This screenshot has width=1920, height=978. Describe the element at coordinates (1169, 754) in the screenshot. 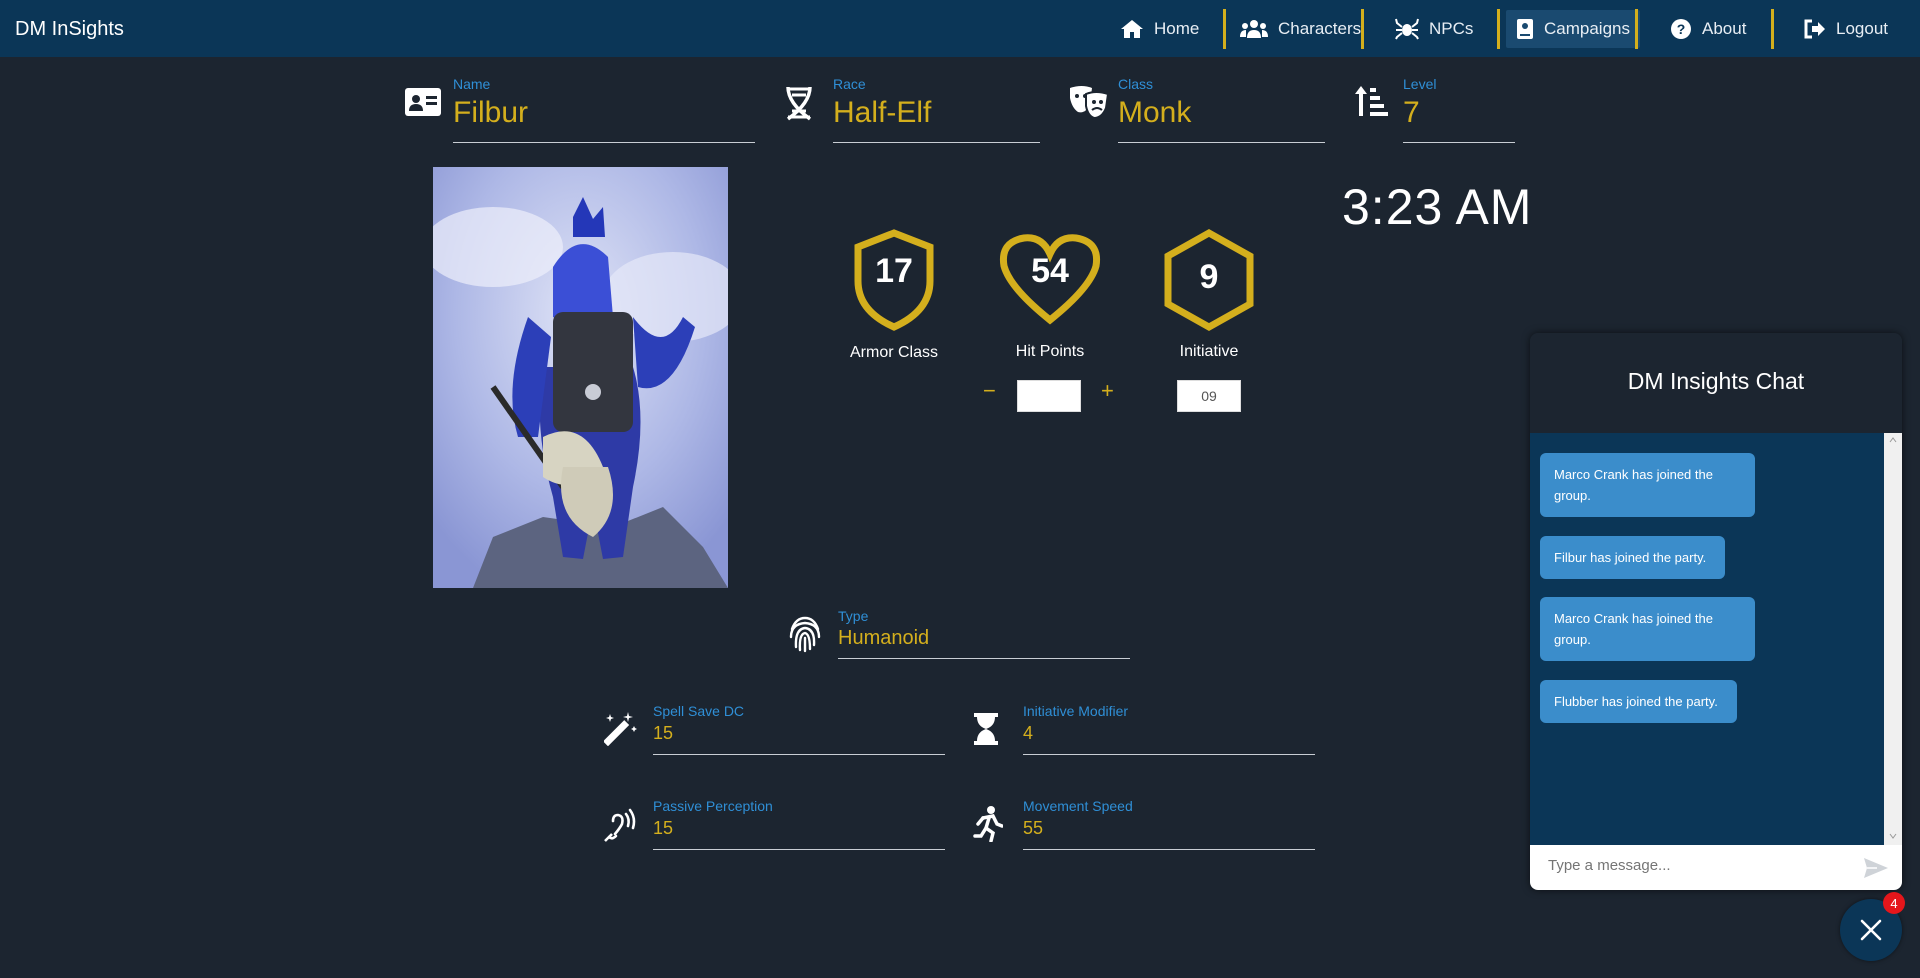

I see `initiative-modifier-underline` at that location.